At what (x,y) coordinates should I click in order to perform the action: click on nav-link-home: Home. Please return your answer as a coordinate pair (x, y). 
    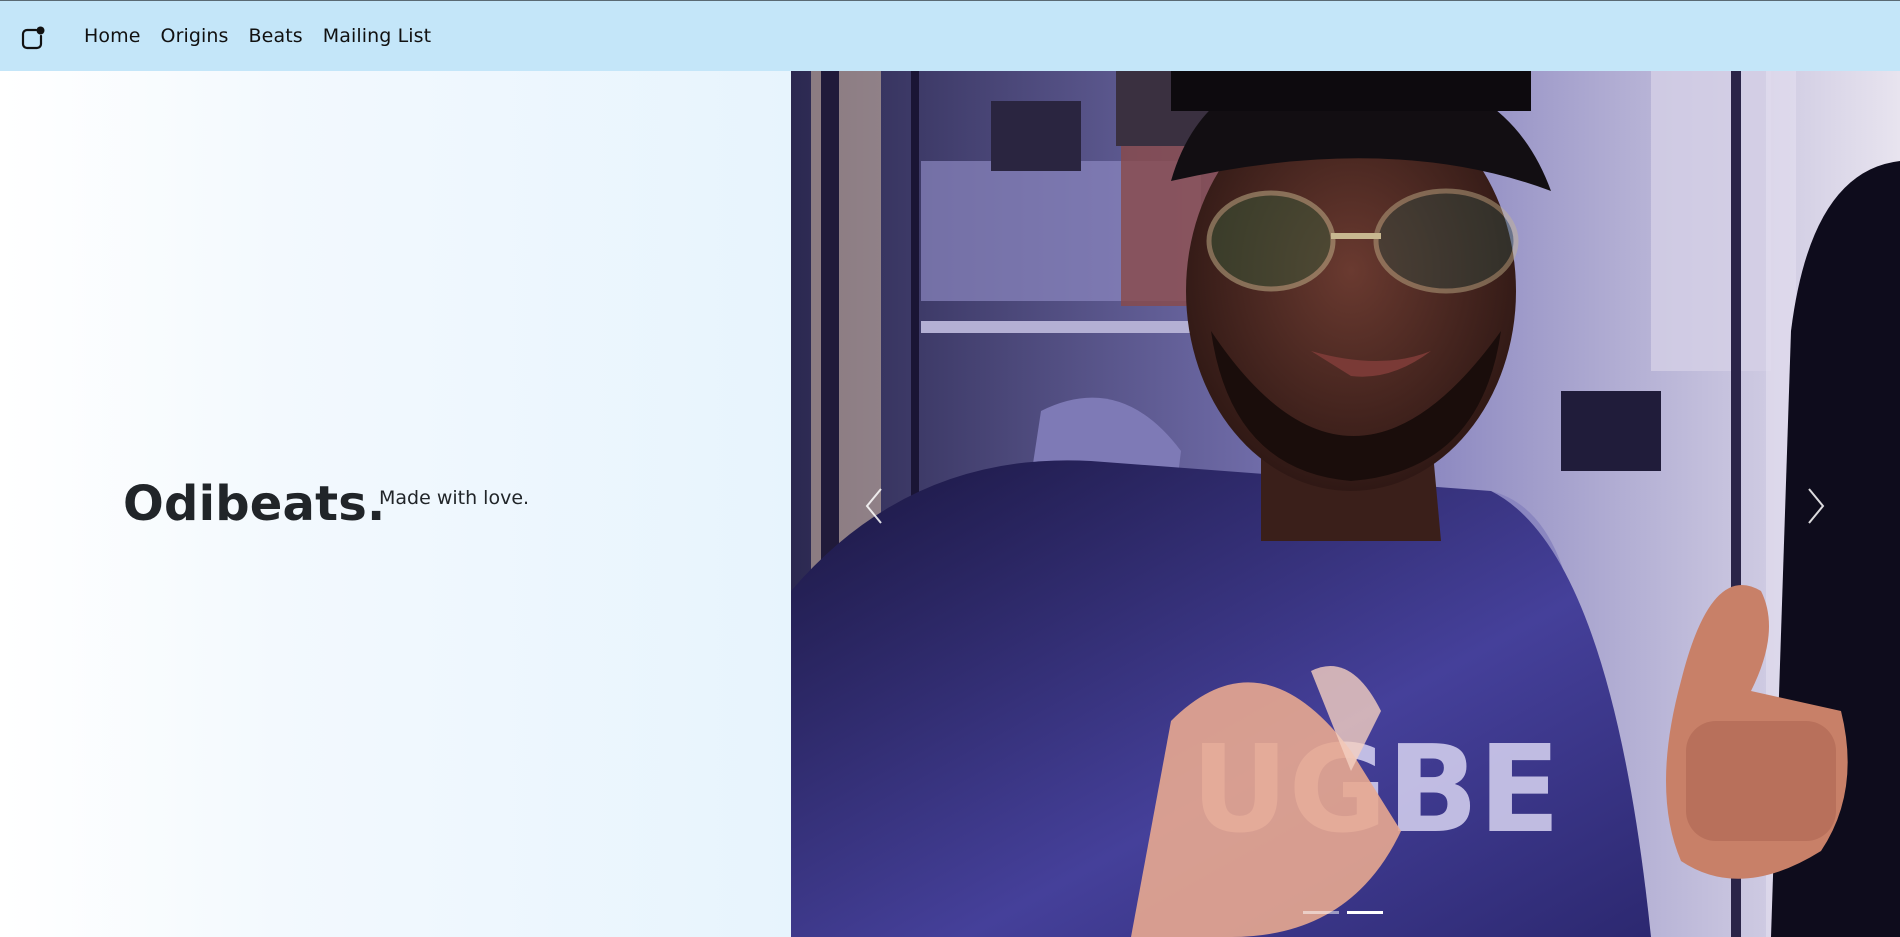
    Looking at the image, I should click on (112, 36).